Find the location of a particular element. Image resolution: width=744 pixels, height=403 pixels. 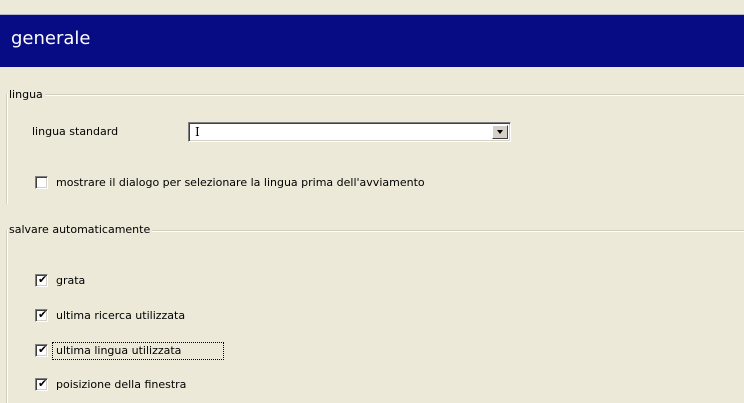

autosave-last-language-checkbox: ✔ is located at coordinates (41, 350).